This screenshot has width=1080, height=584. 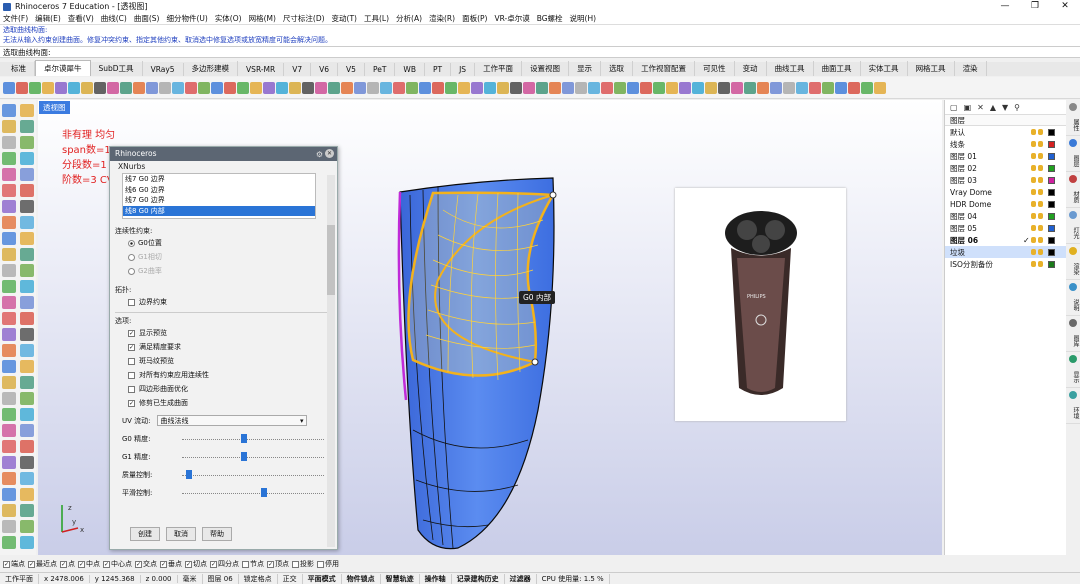 What do you see at coordinates (751, 68) in the screenshot?
I see `toolbar-tab: 变动` at bounding box center [751, 68].